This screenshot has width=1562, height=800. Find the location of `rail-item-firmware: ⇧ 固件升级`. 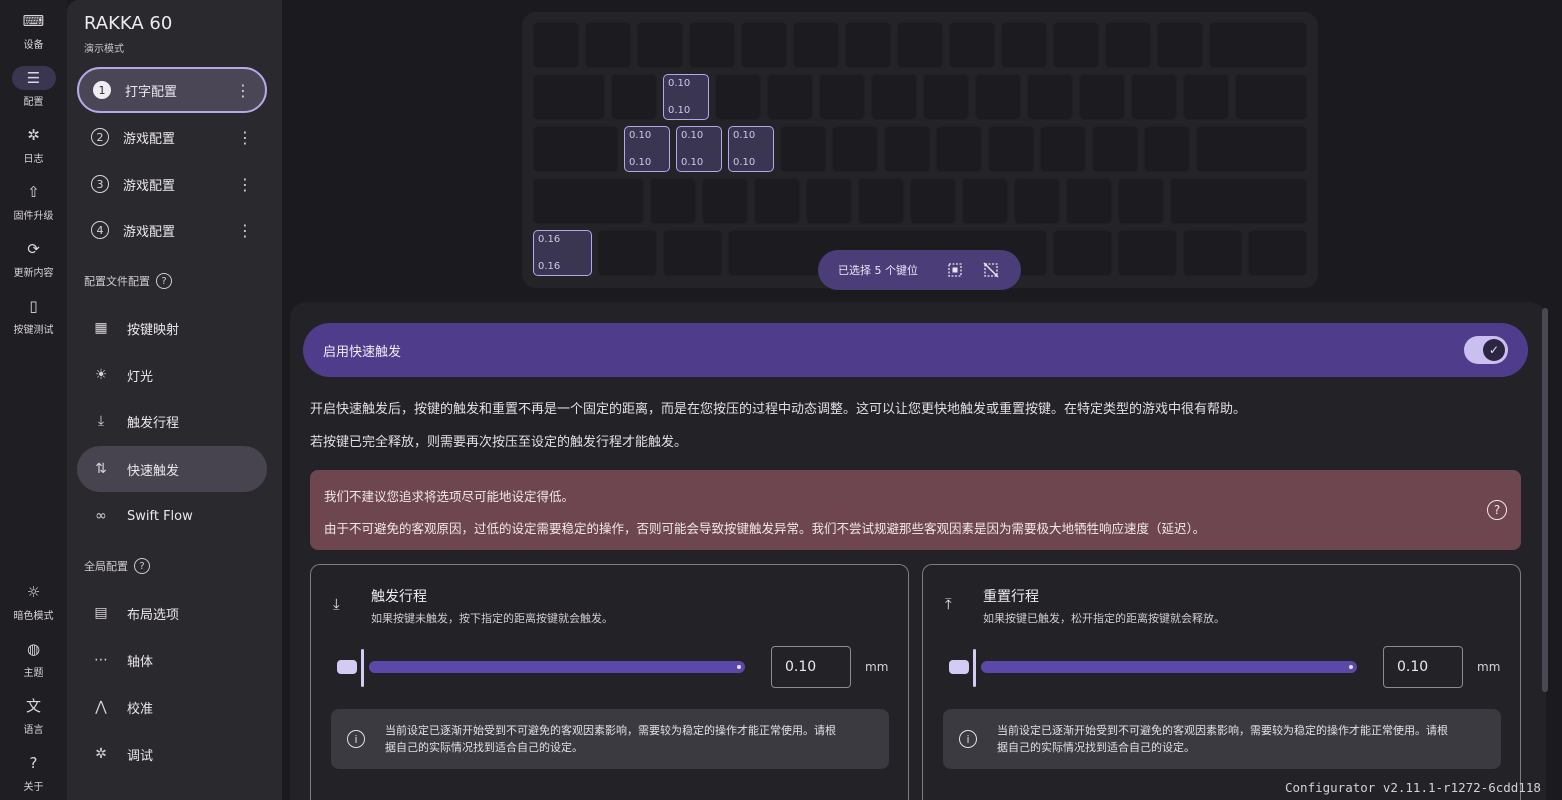

rail-item-firmware: ⇧ 固件升级 is located at coordinates (33, 200).